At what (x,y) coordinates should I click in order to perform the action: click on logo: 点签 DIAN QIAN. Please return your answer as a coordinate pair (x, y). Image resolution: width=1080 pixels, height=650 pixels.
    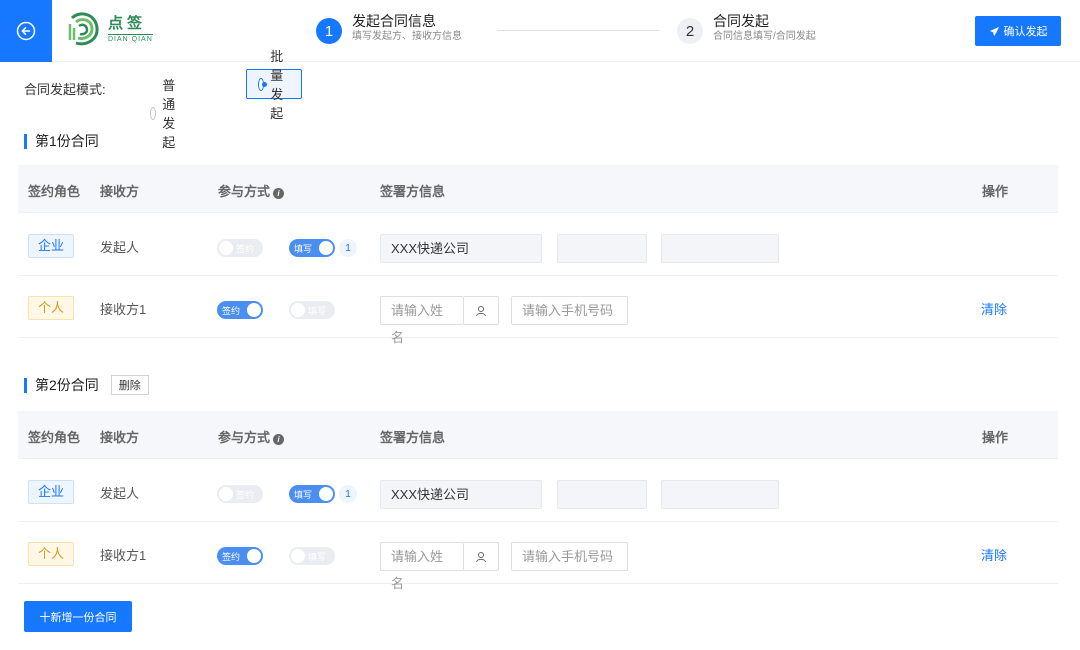
    Looking at the image, I should click on (109, 29).